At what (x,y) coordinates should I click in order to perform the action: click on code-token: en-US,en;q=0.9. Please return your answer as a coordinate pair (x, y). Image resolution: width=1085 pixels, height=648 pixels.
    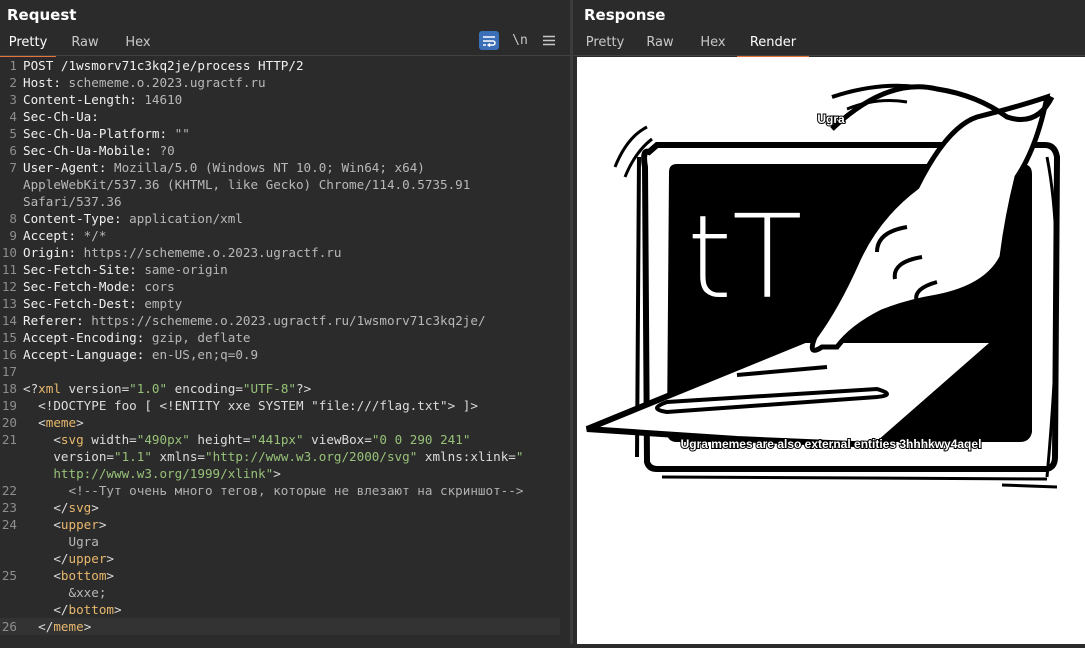
    Looking at the image, I should click on (201, 354).